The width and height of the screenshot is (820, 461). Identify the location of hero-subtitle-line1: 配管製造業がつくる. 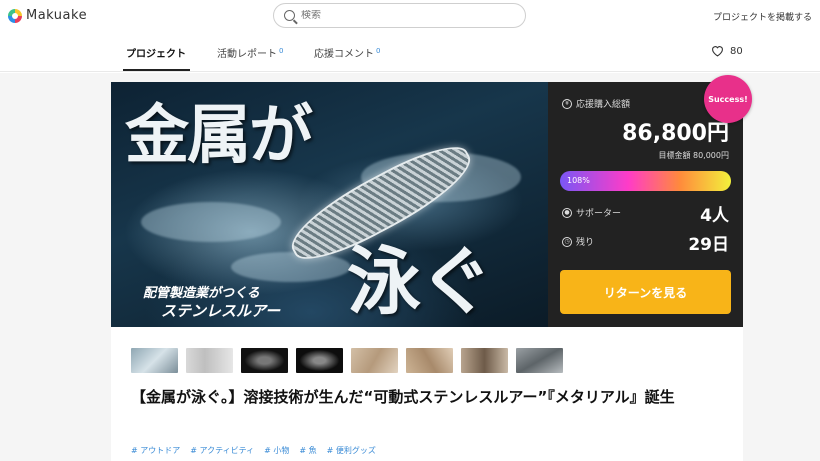
(201, 293).